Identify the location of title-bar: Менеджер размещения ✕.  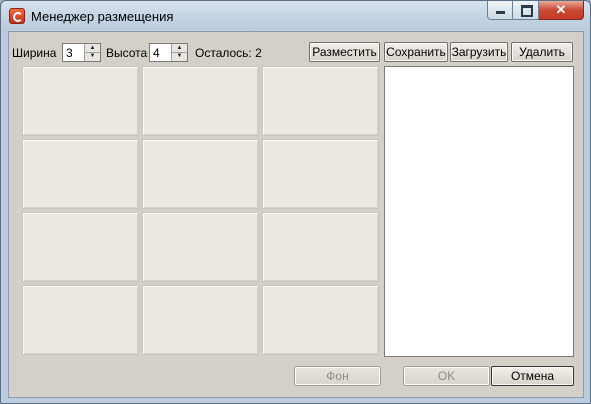
(295, 16).